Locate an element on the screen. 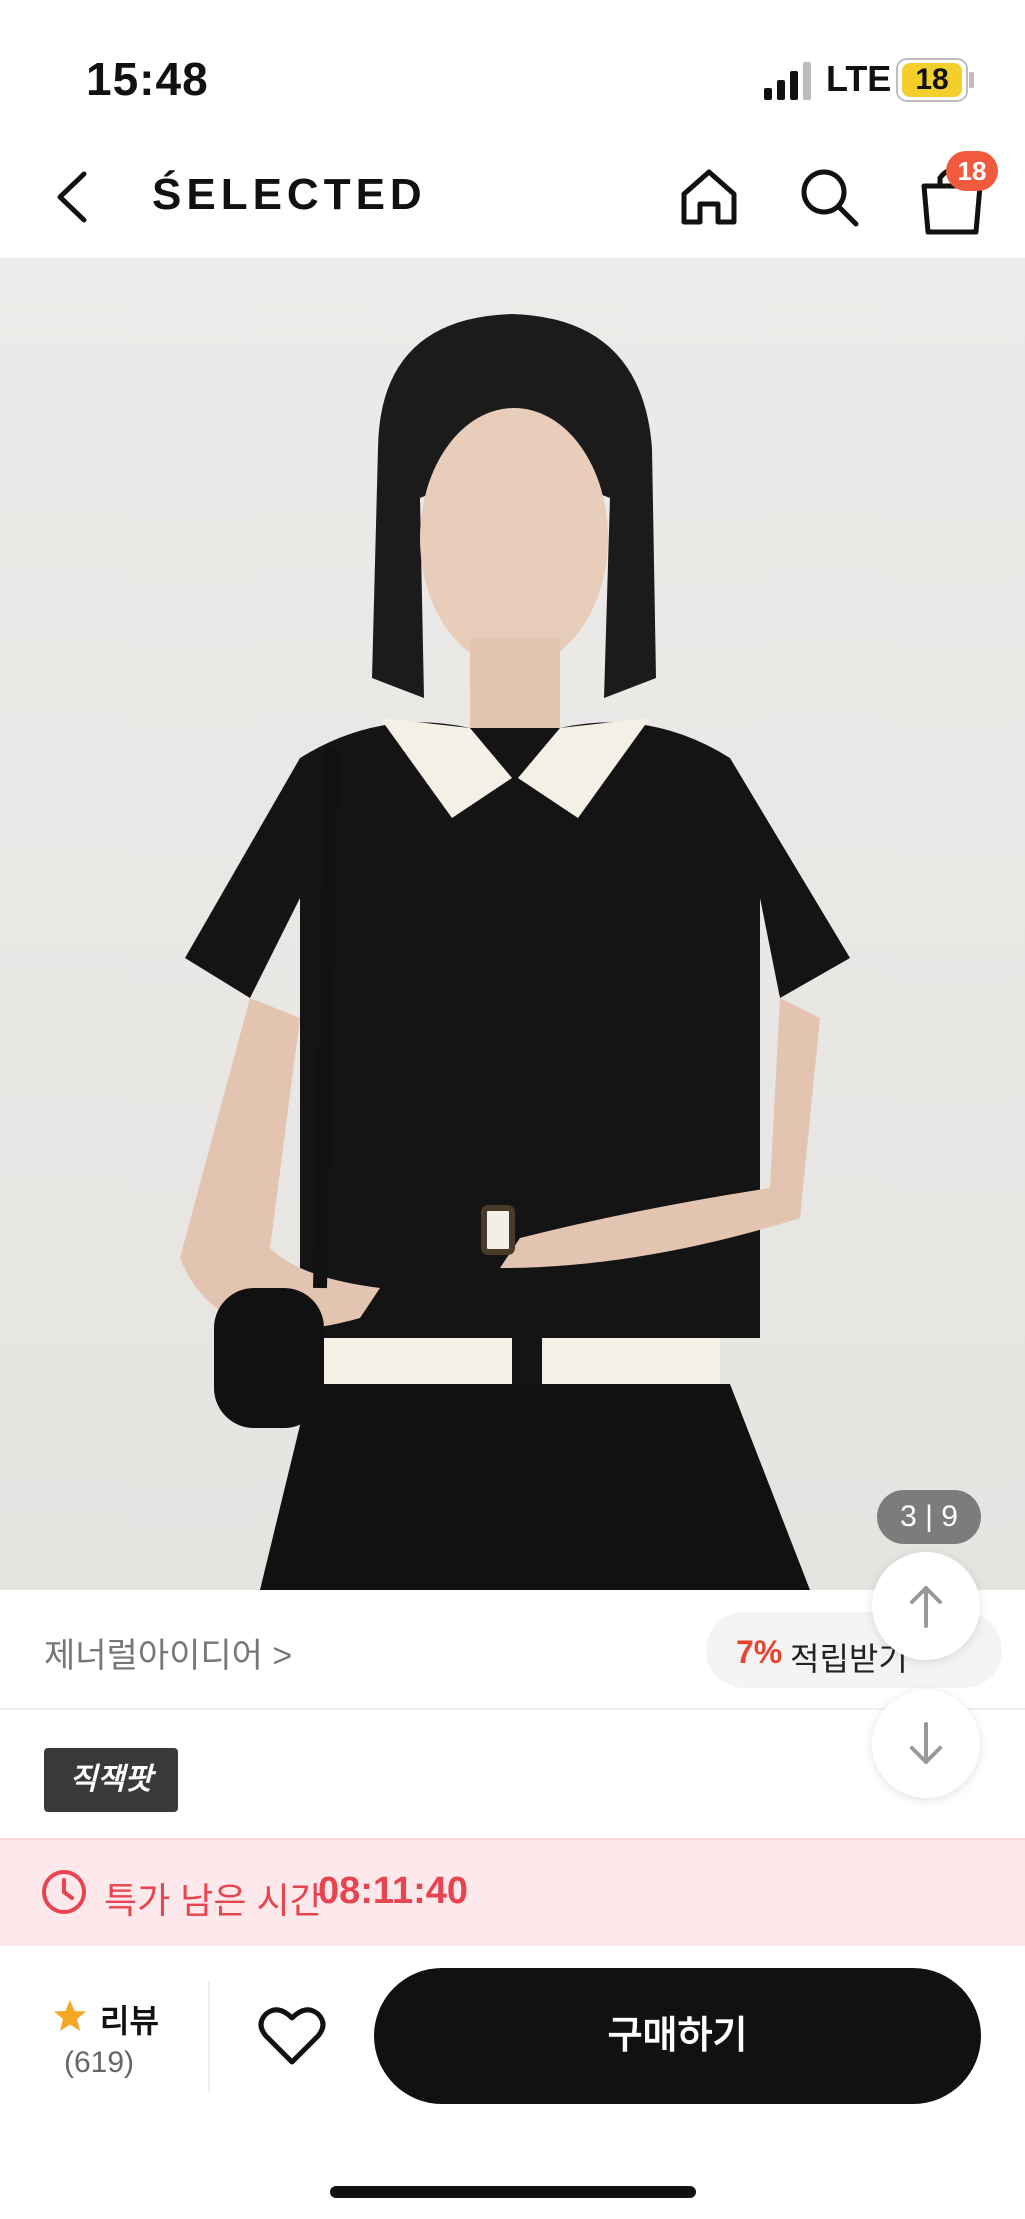 The width and height of the screenshot is (1025, 2219). status-time: 15:48 is located at coordinates (147, 79).